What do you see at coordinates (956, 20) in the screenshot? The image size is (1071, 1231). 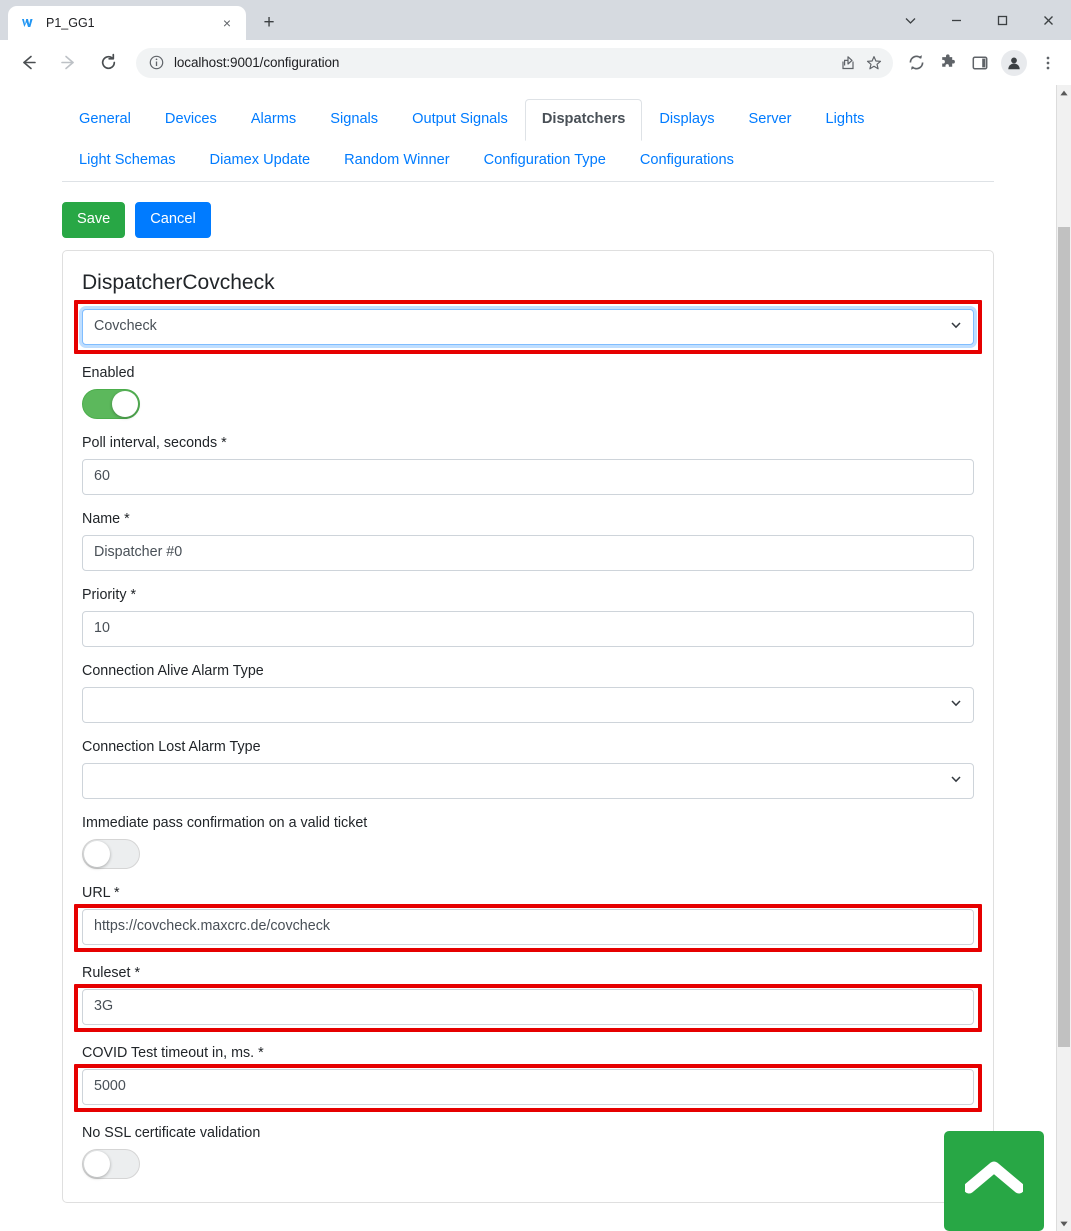 I see `minimize-icon` at bounding box center [956, 20].